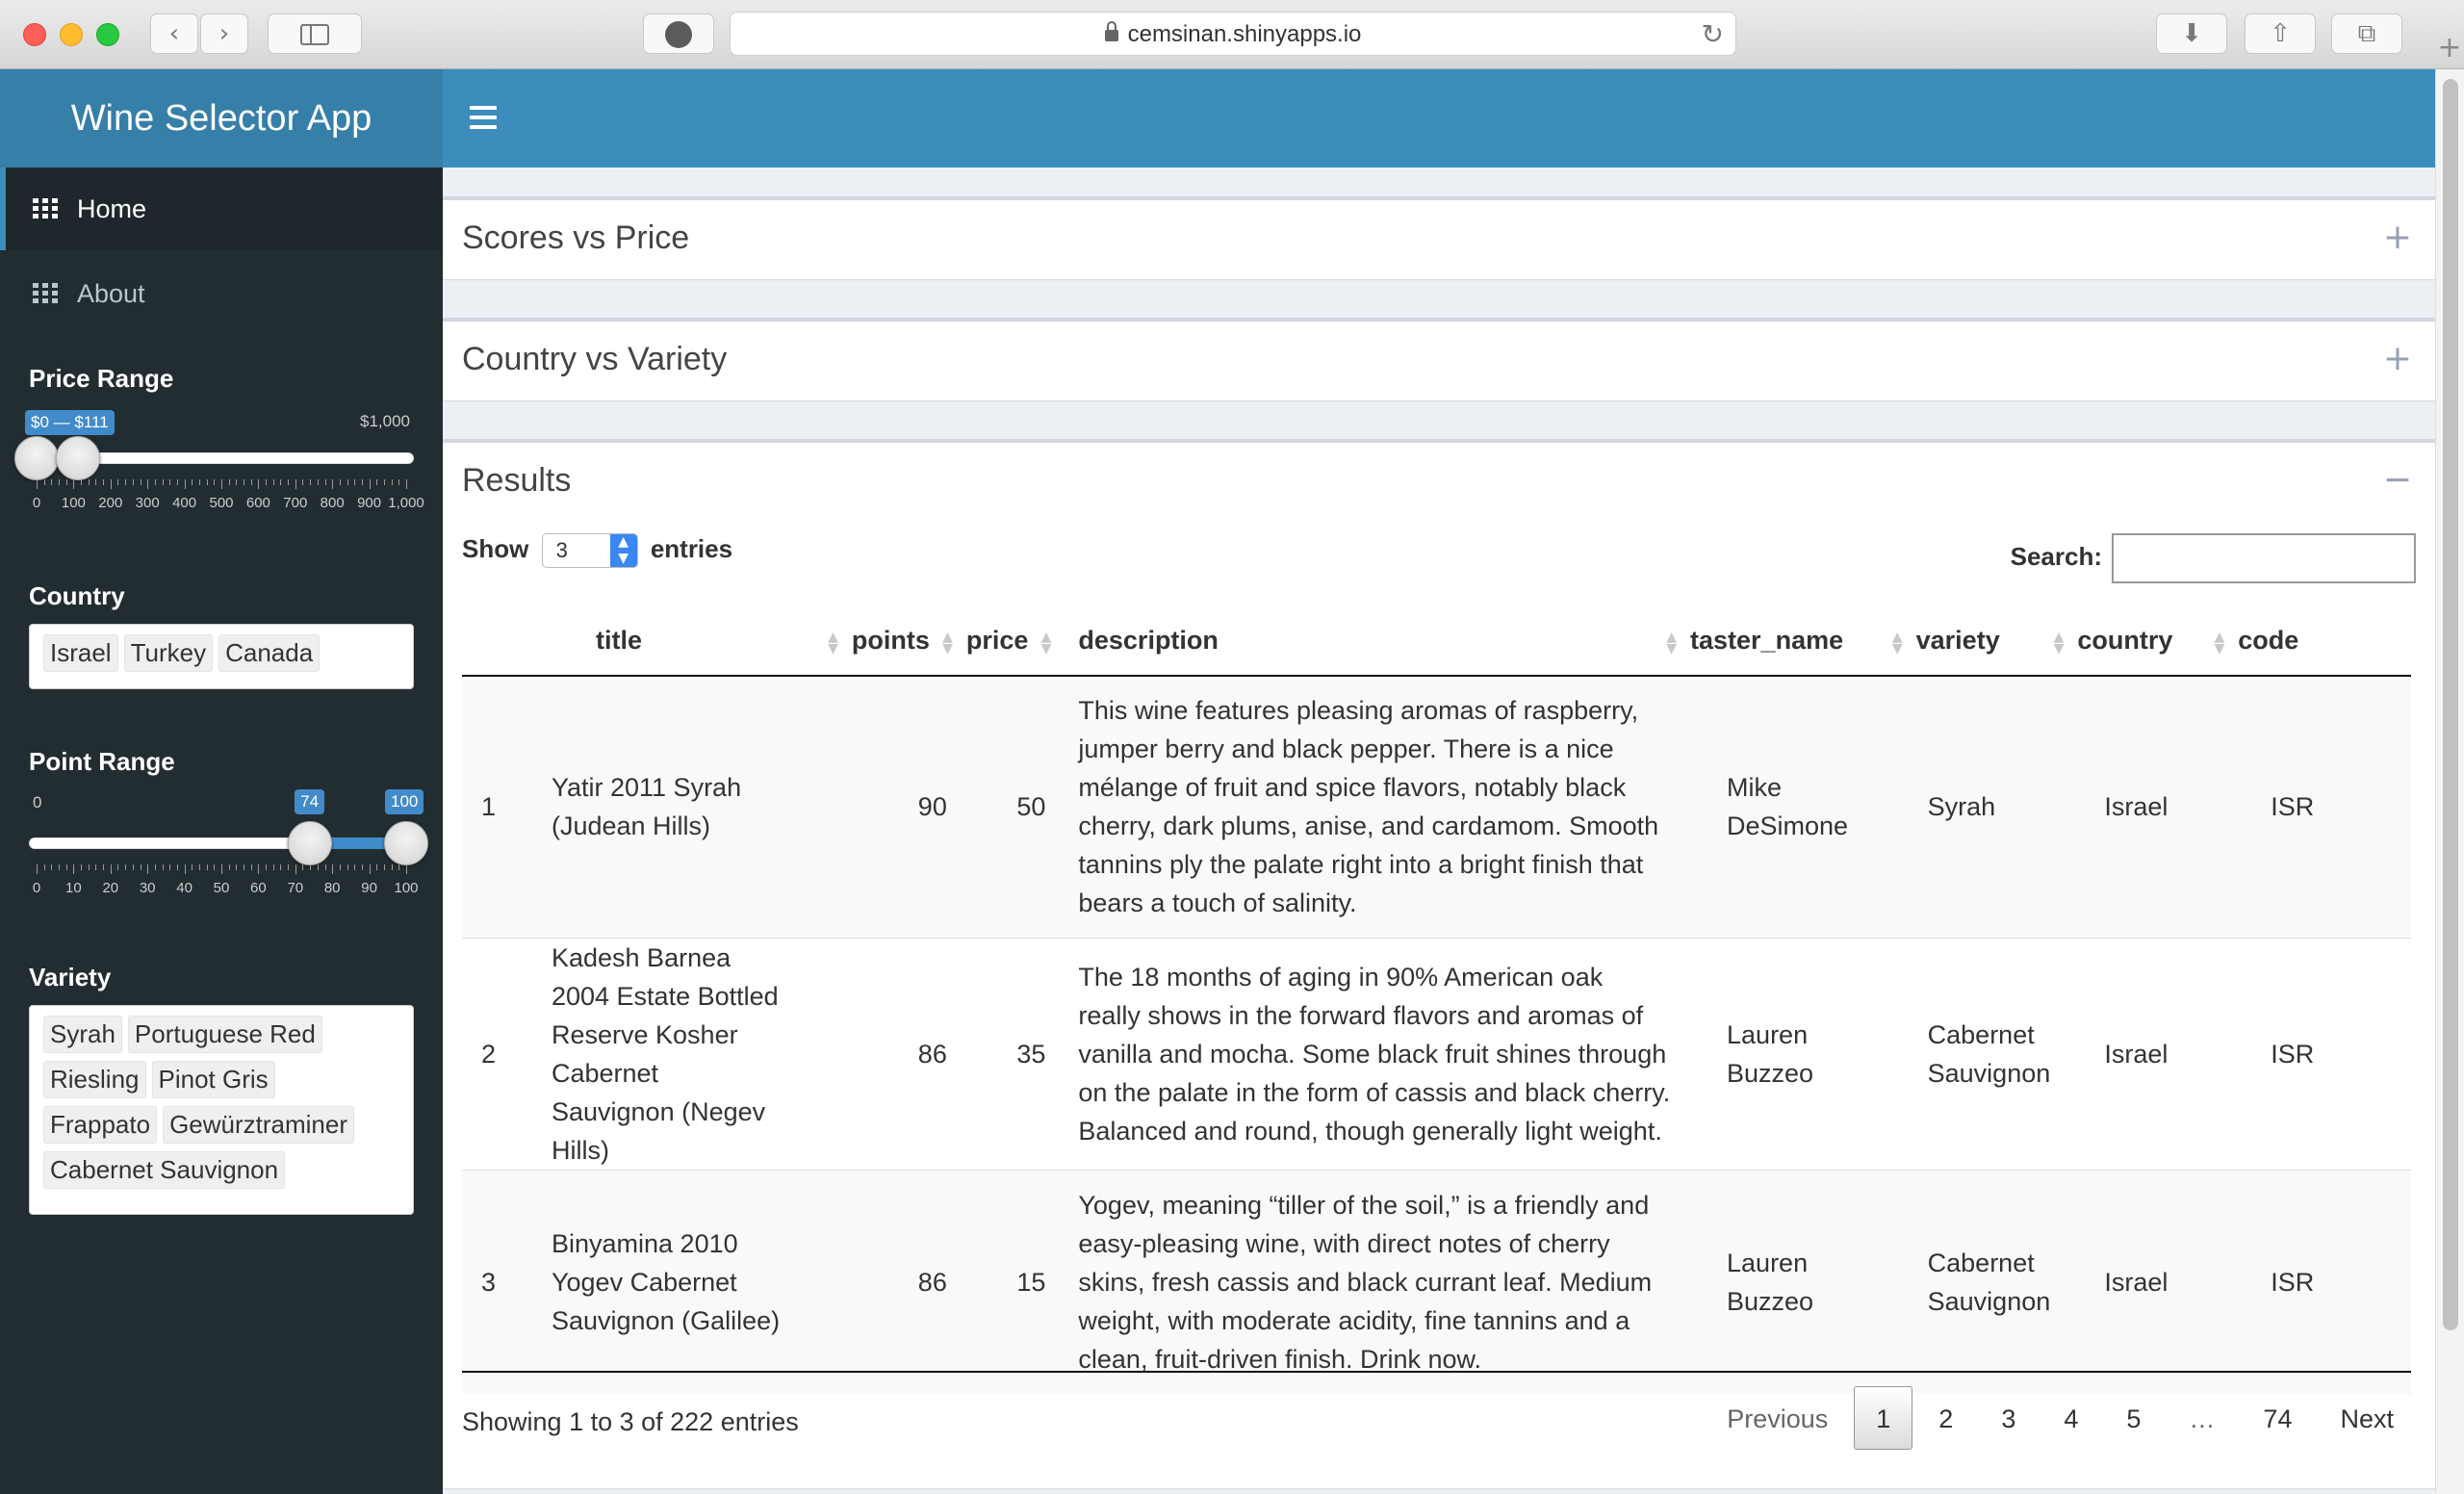 This screenshot has width=2464, height=1494. I want to click on sidebar-item-home: Home, so click(221, 209).